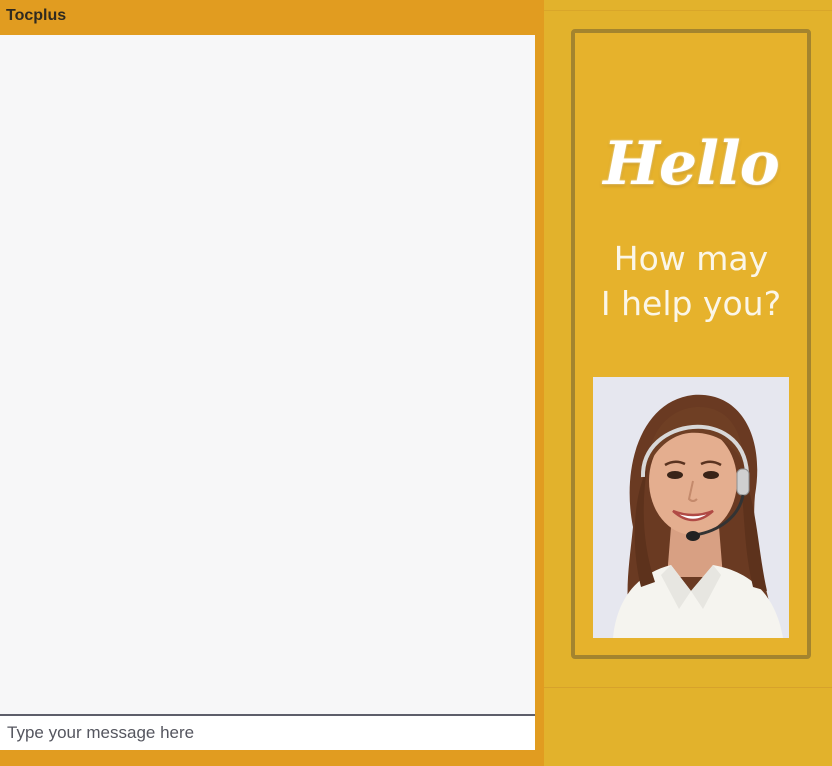 This screenshot has height=766, width=832. I want to click on message-input-container, so click(267, 732).